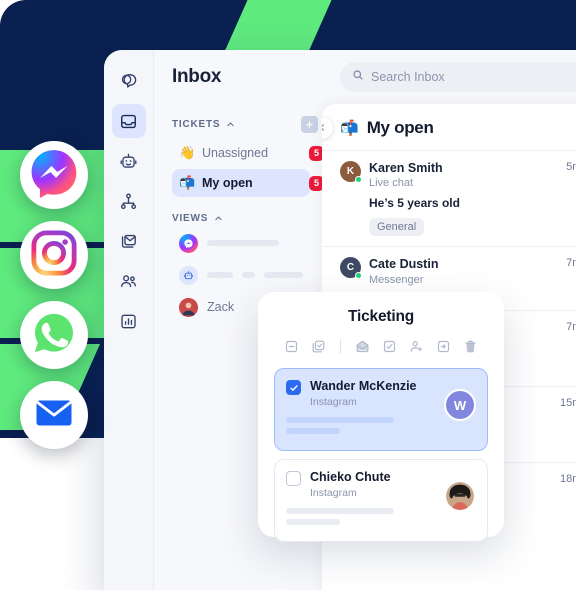 The width and height of the screenshot is (576, 590). What do you see at coordinates (396, 279) in the screenshot?
I see `conversation-channel: Messenger` at bounding box center [396, 279].